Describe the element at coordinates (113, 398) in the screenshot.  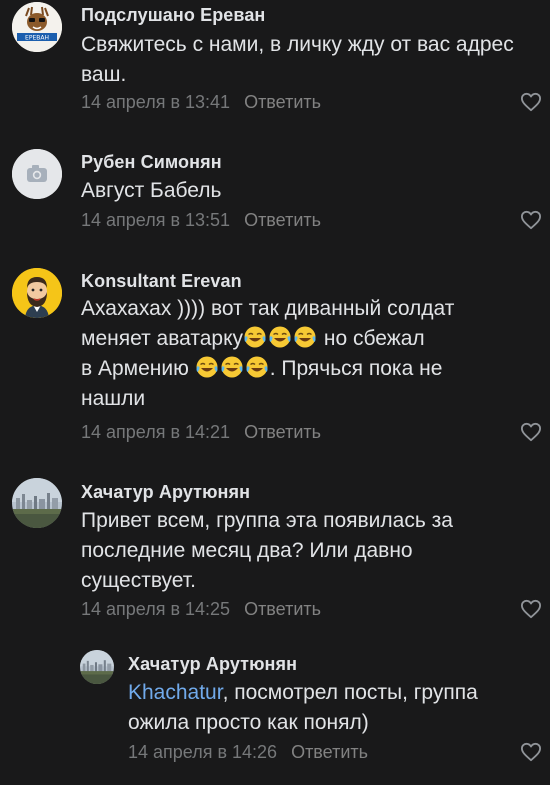
I see `comment-text-line: нашли` at that location.